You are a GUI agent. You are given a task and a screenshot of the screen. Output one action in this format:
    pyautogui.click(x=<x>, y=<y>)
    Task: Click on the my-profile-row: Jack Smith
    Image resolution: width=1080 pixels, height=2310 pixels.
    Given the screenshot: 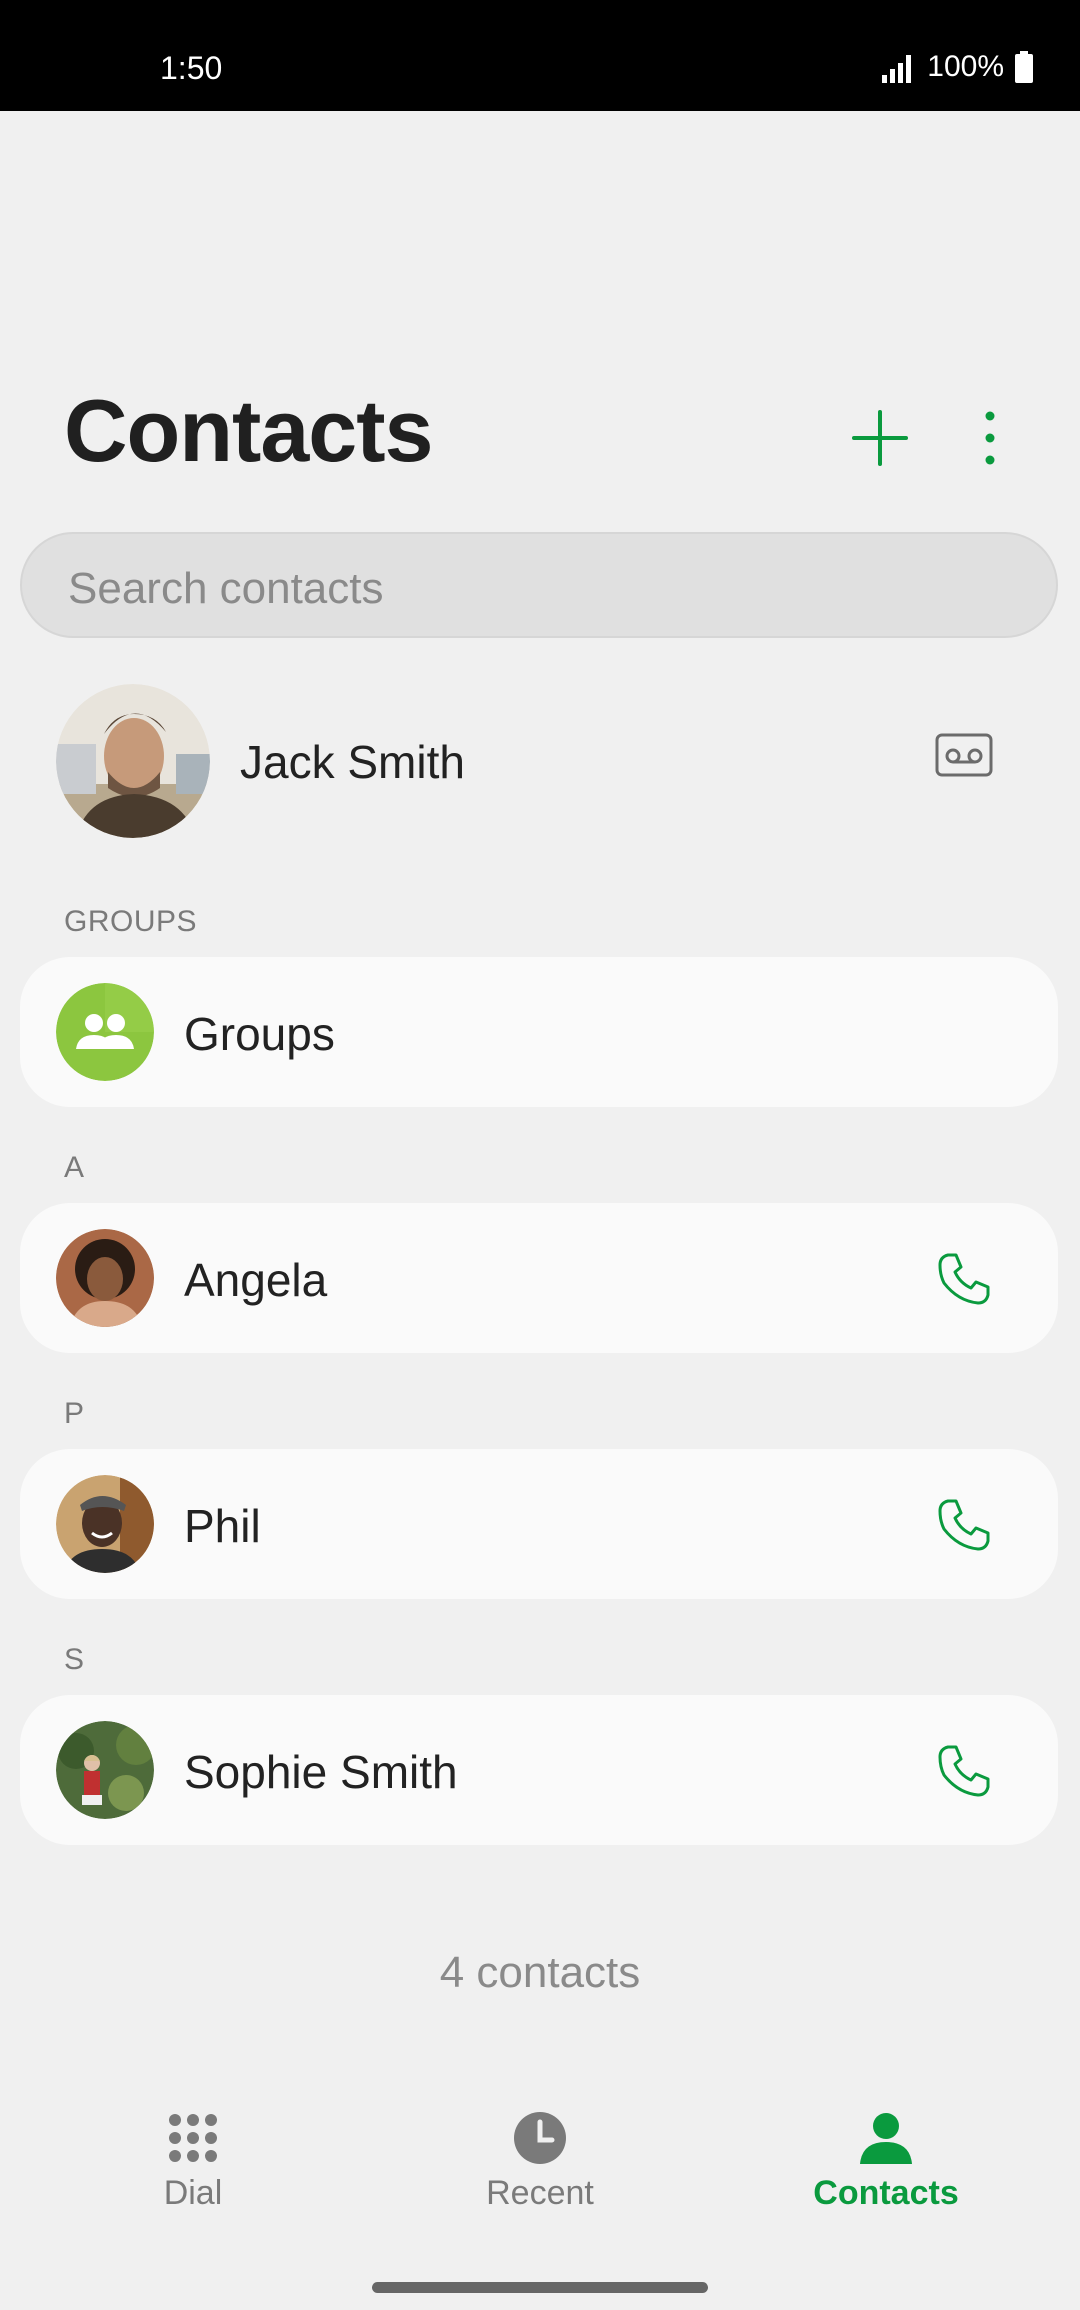 What is the action you would take?
    pyautogui.click(x=539, y=760)
    